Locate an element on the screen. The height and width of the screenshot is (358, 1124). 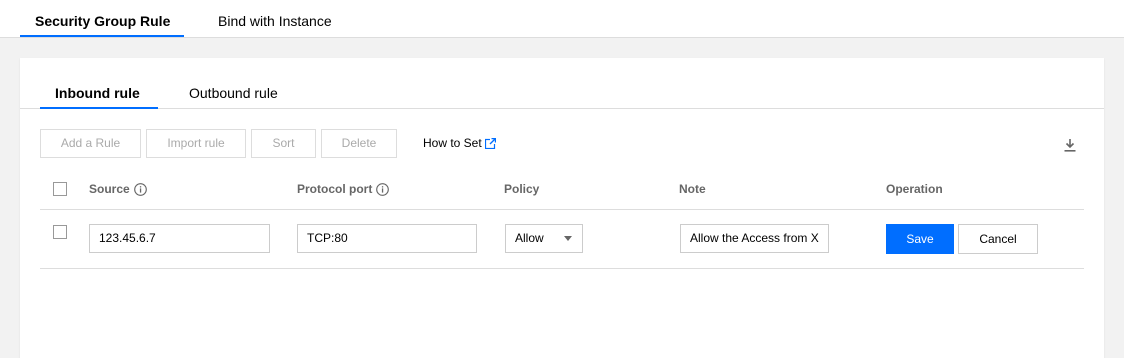
select-all-checkbox is located at coordinates (60, 189).